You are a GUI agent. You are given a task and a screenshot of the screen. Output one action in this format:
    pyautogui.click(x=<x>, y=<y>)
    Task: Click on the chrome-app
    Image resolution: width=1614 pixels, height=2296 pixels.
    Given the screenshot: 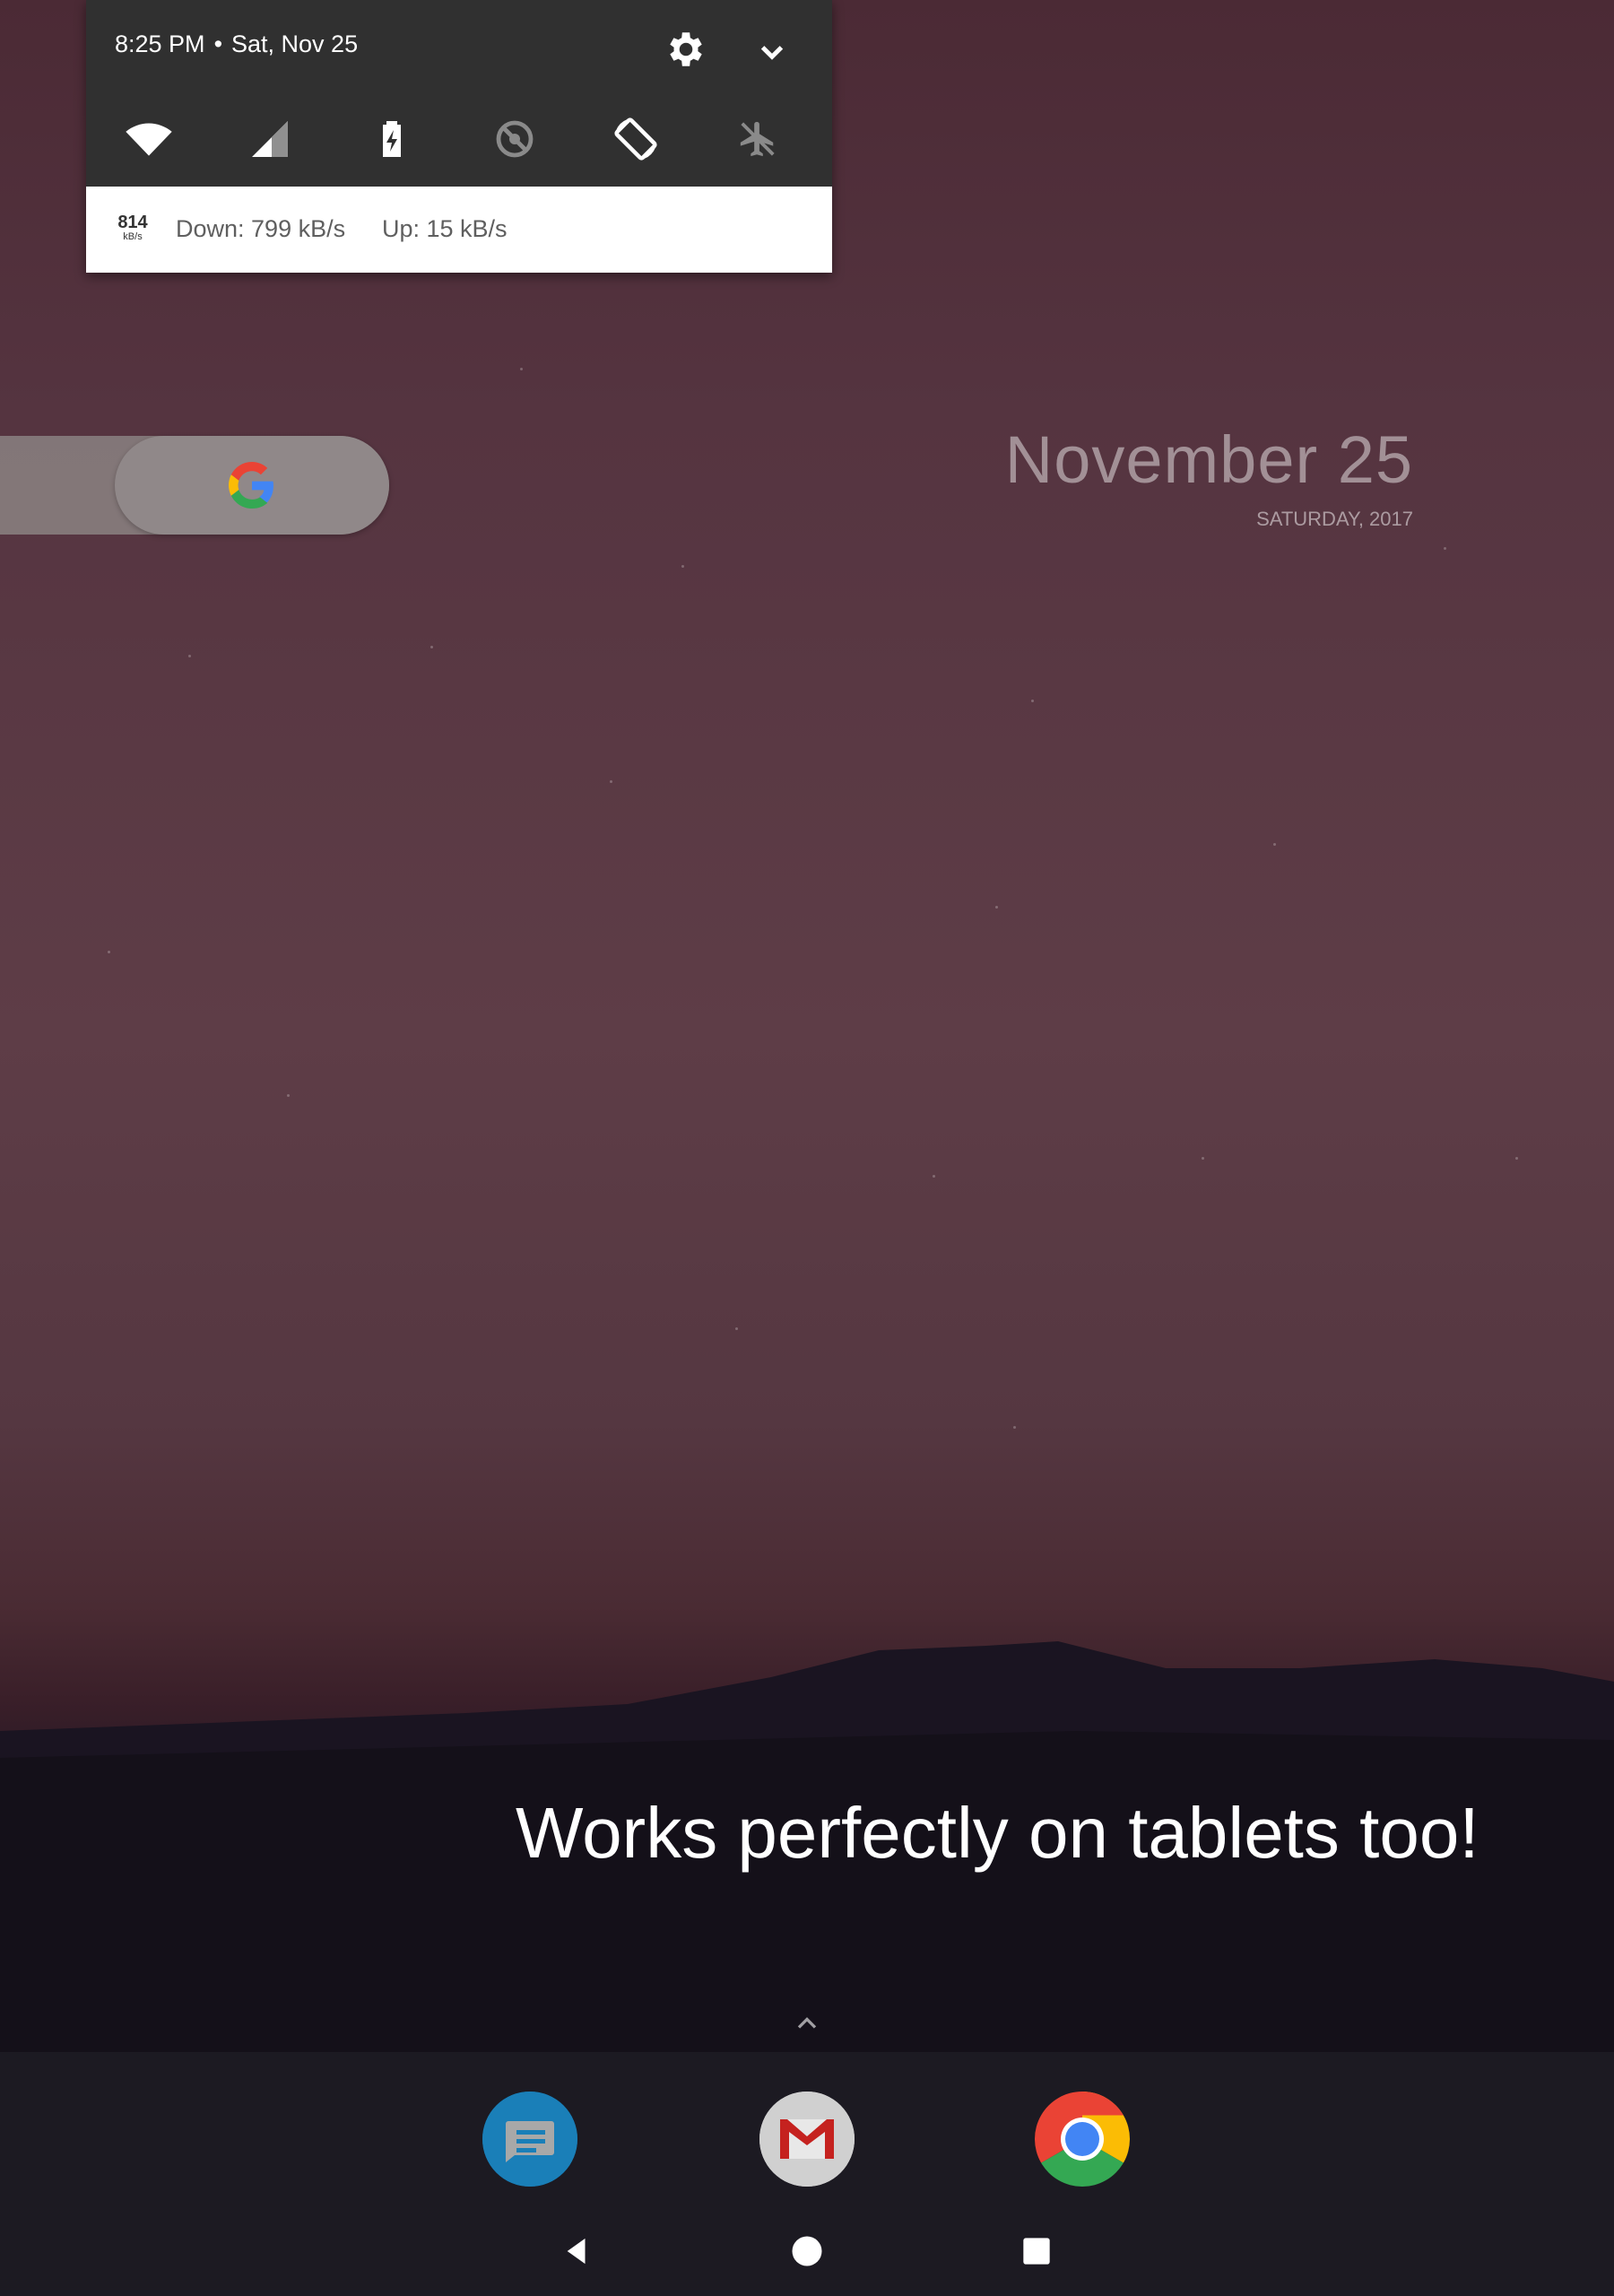 What is the action you would take?
    pyautogui.click(x=1082, y=2139)
    